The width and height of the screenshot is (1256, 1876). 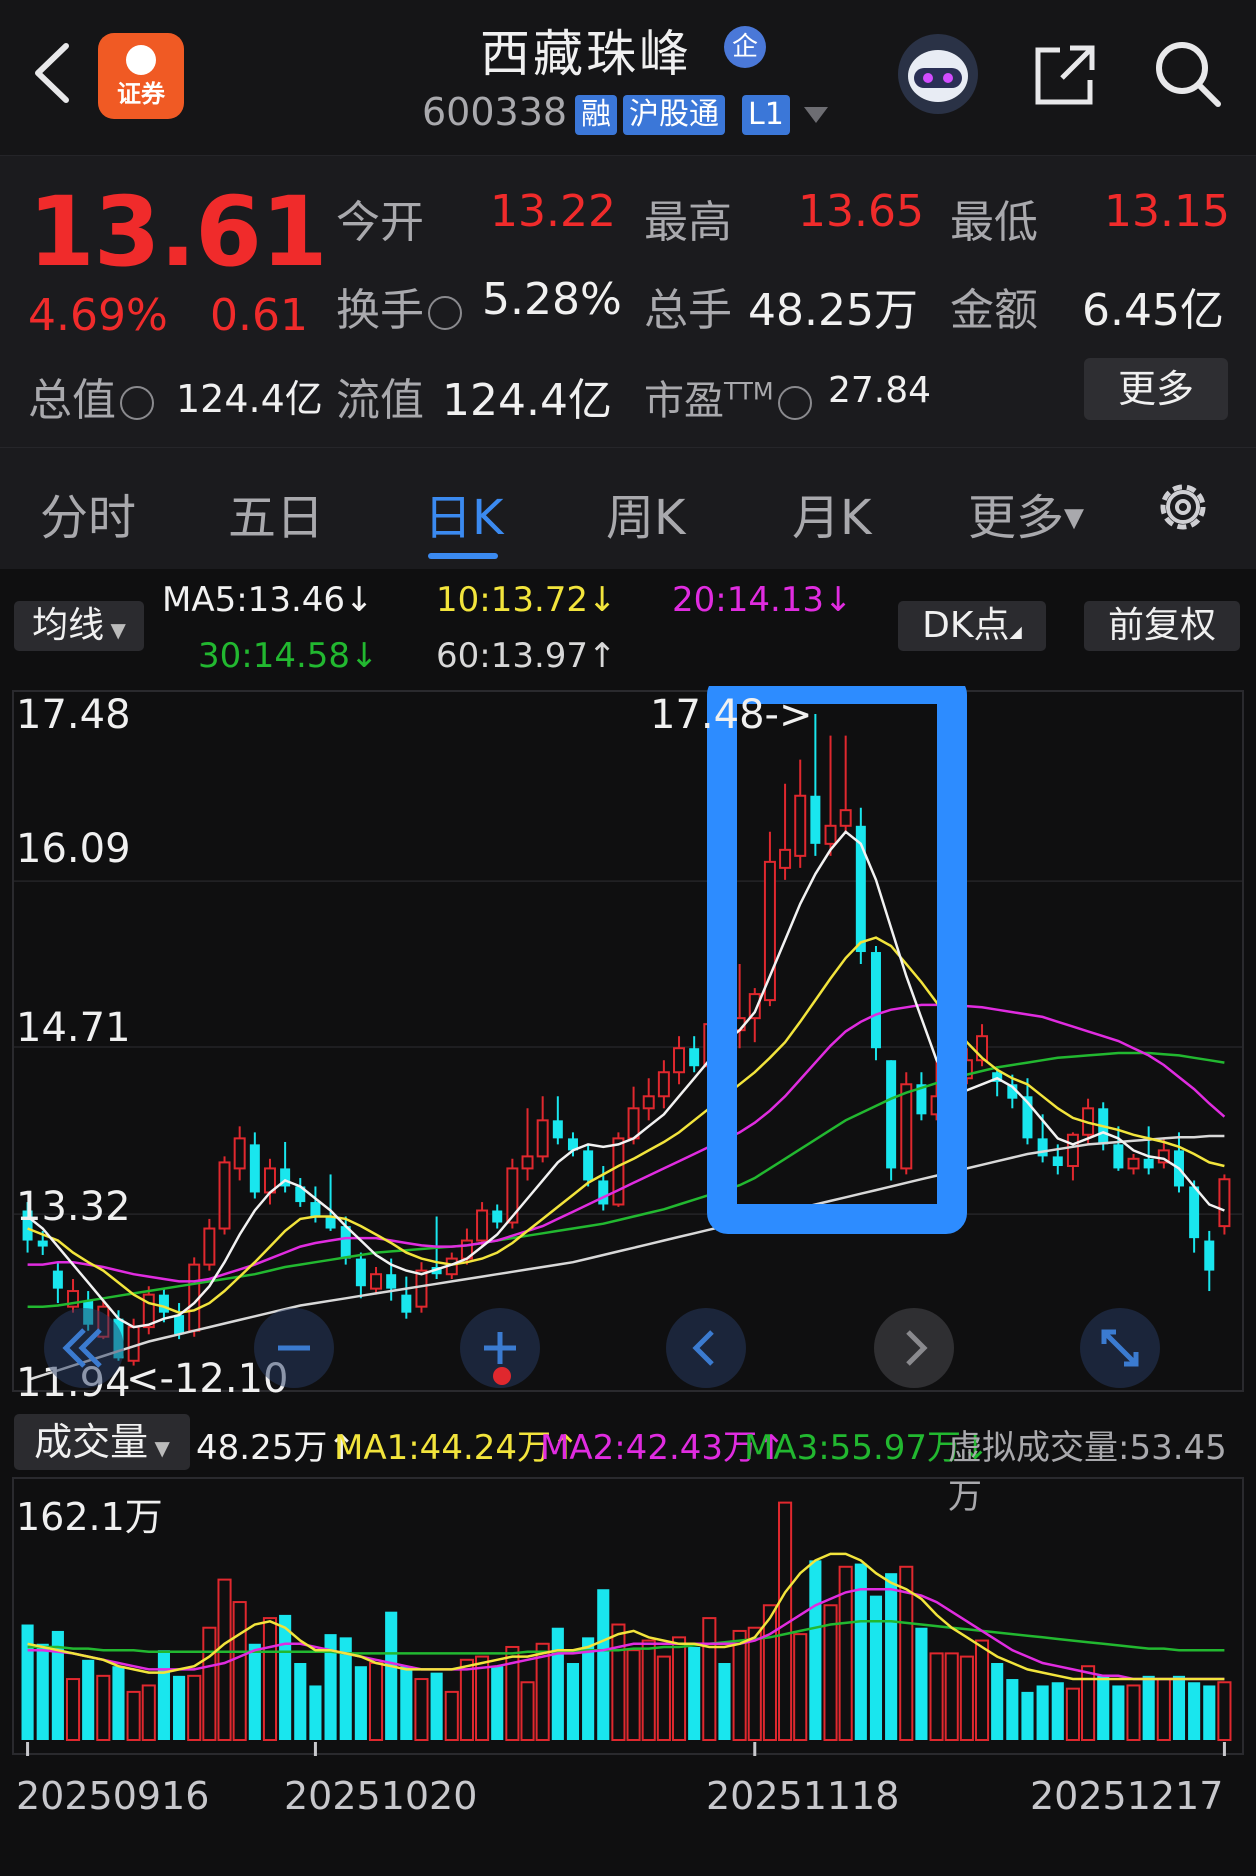 I want to click on tab-intraday: 分时, so click(x=88, y=513).